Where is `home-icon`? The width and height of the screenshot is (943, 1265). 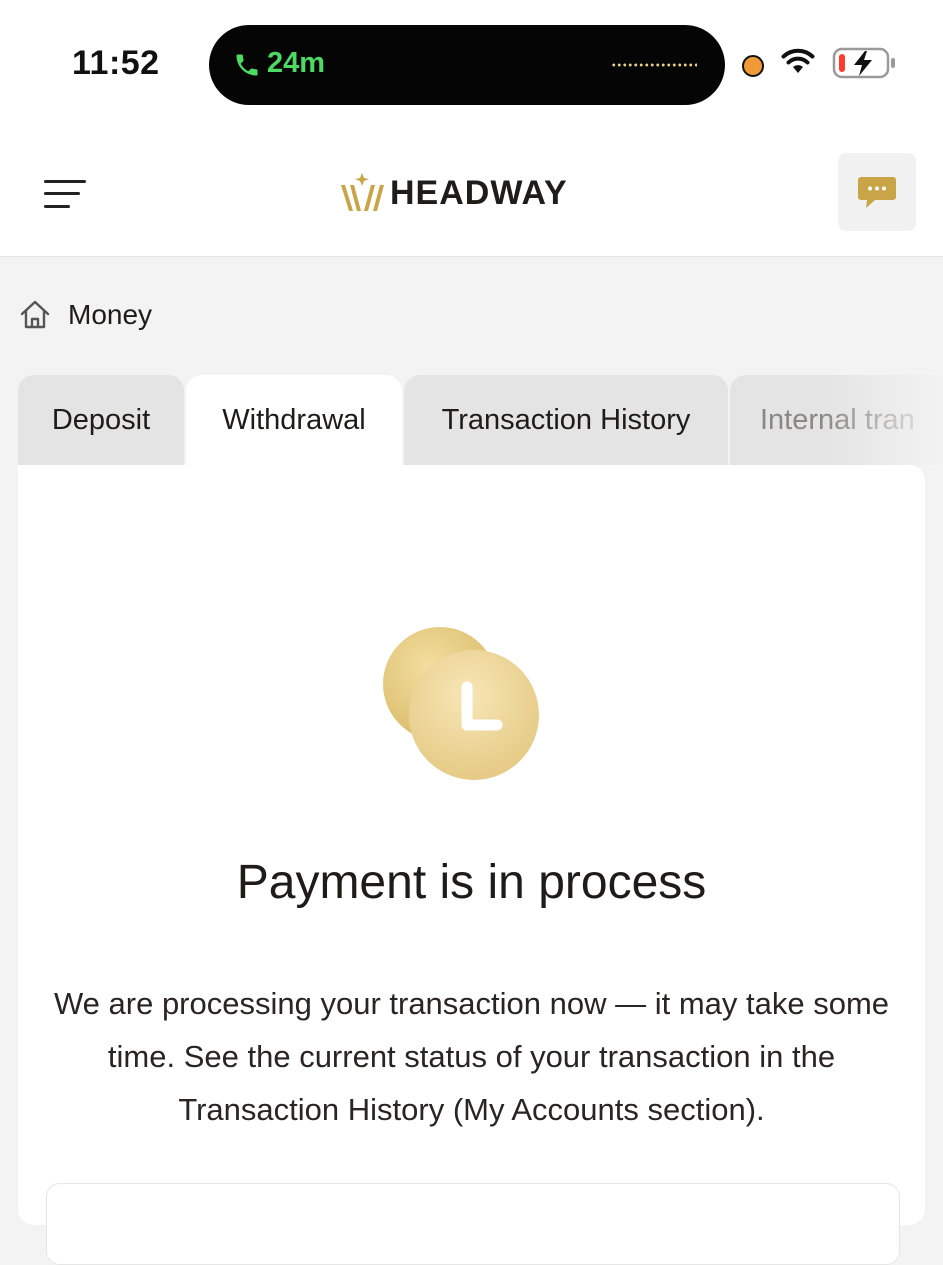
home-icon is located at coordinates (35, 315).